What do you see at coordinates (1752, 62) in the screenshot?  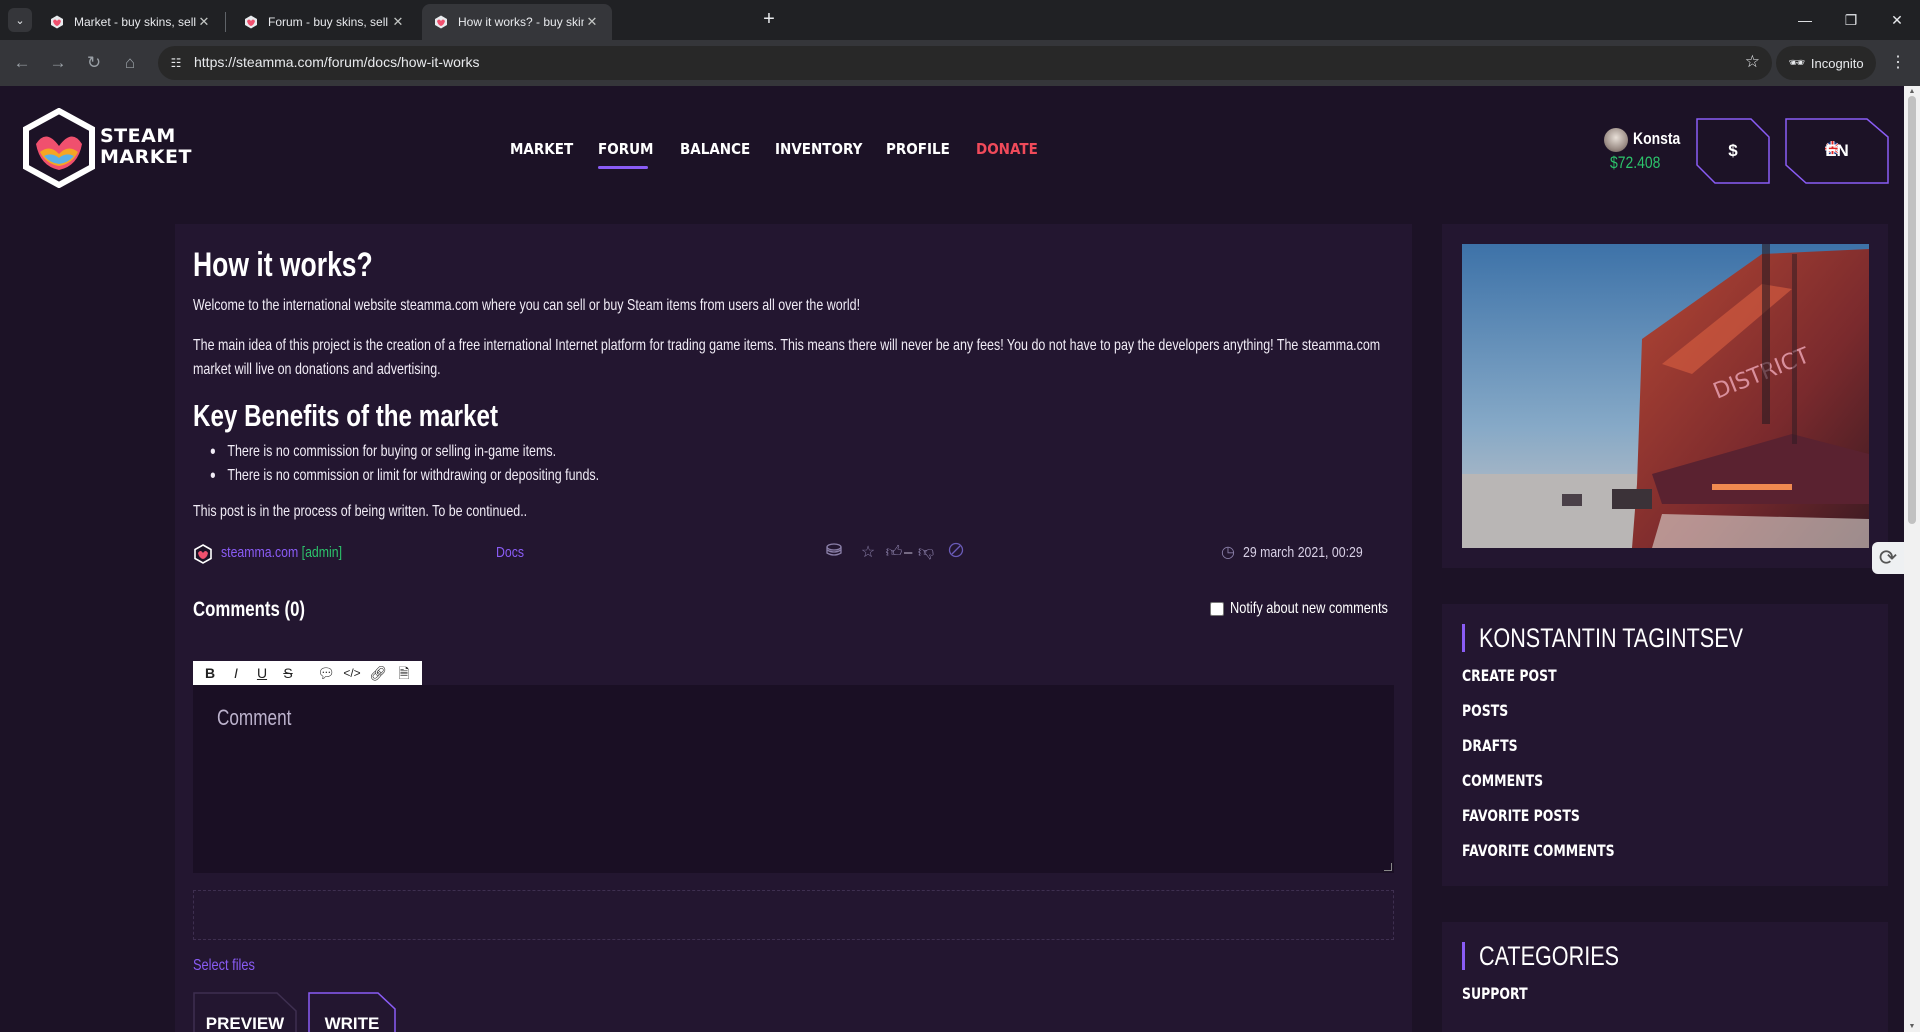 I see `bookmark-star-icon: ☆` at bounding box center [1752, 62].